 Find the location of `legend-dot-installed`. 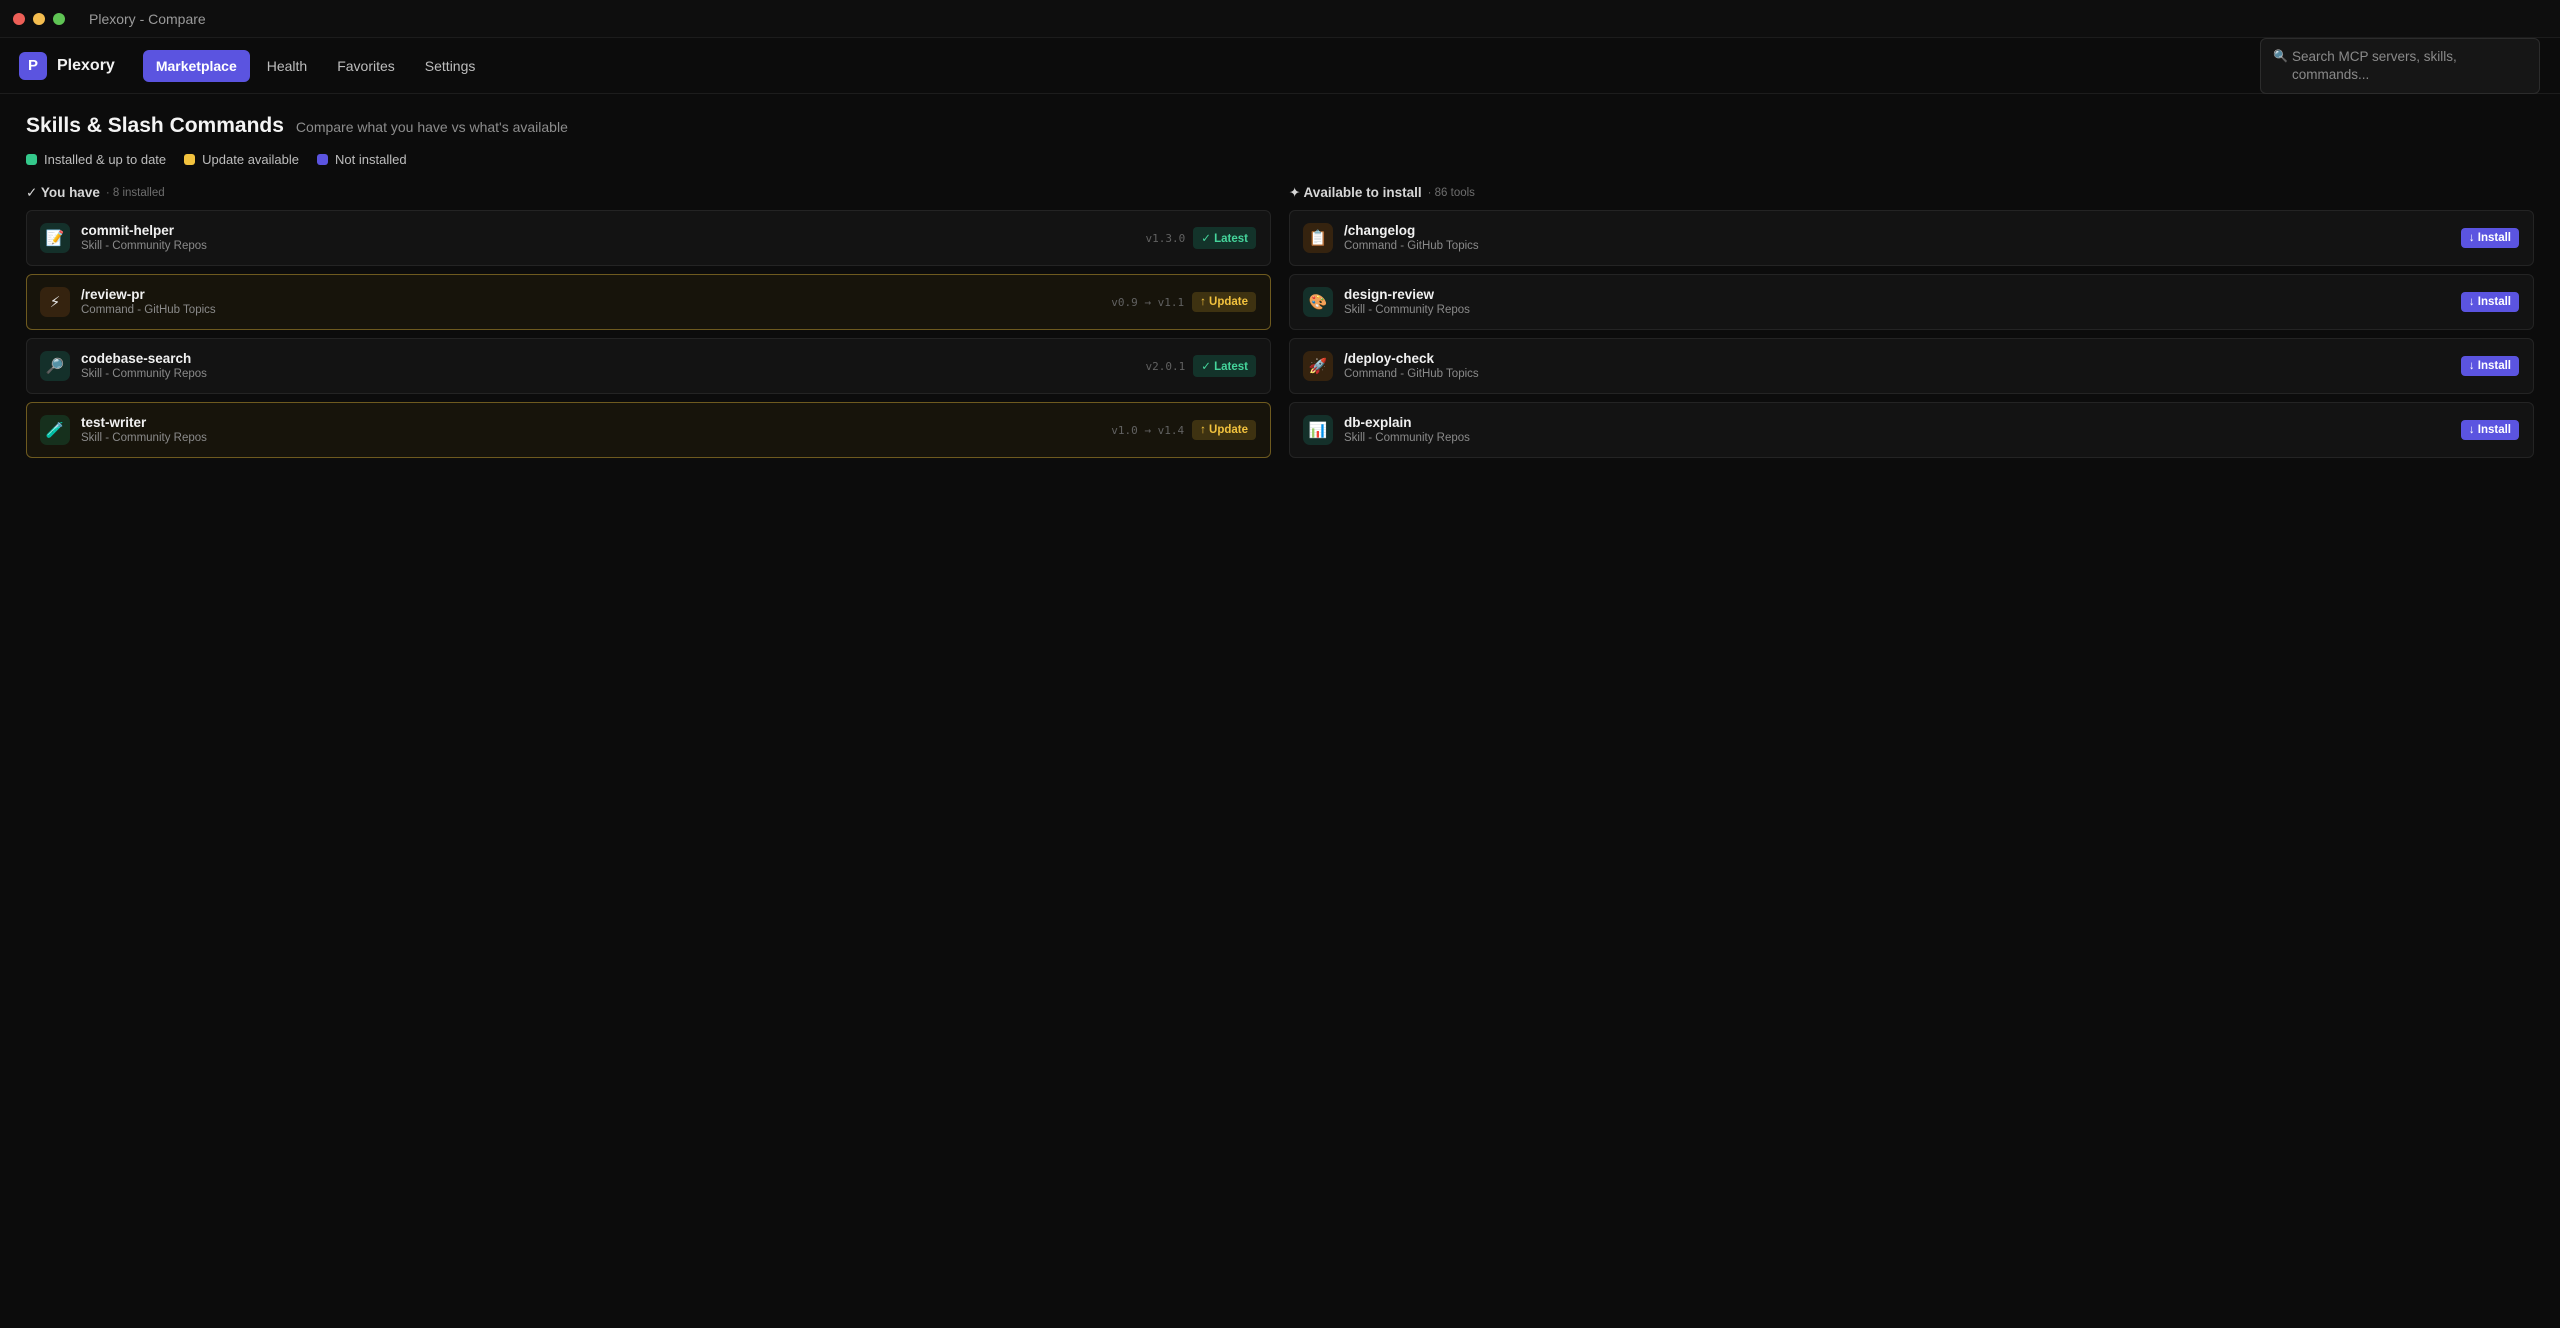

legend-dot-installed is located at coordinates (31, 159).